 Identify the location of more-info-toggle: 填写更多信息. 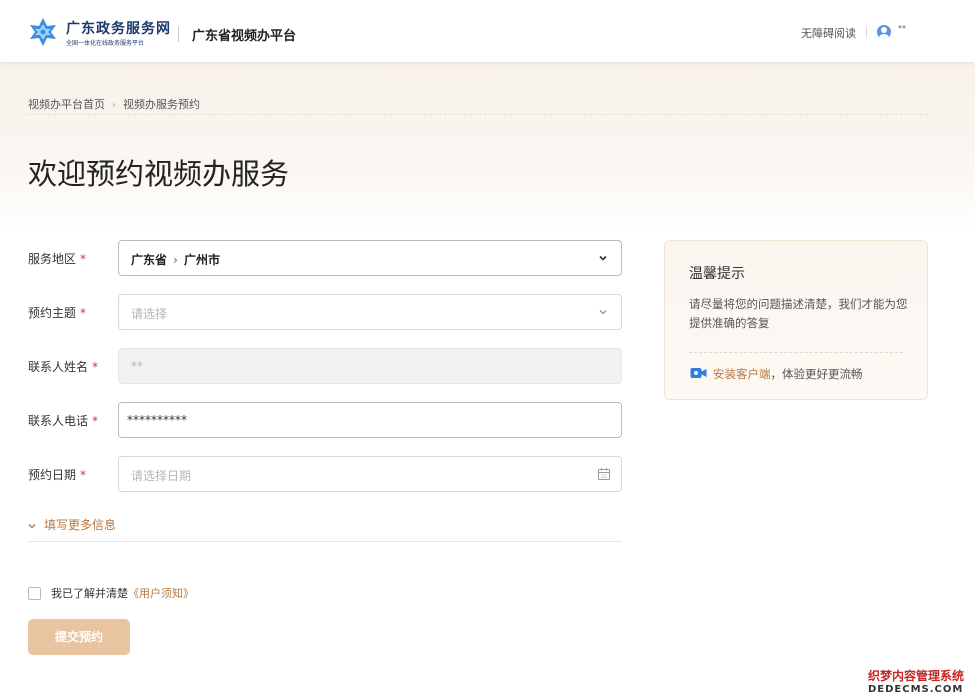
(72, 524).